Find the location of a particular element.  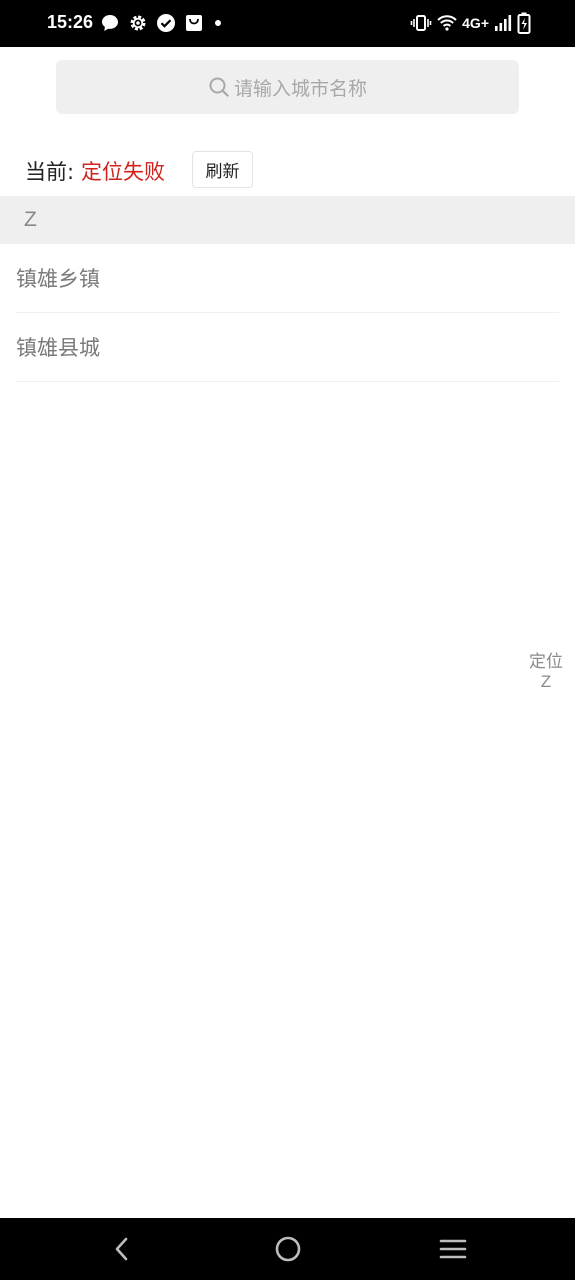

alphabet-index: 定位 Z is located at coordinates (546, 672).